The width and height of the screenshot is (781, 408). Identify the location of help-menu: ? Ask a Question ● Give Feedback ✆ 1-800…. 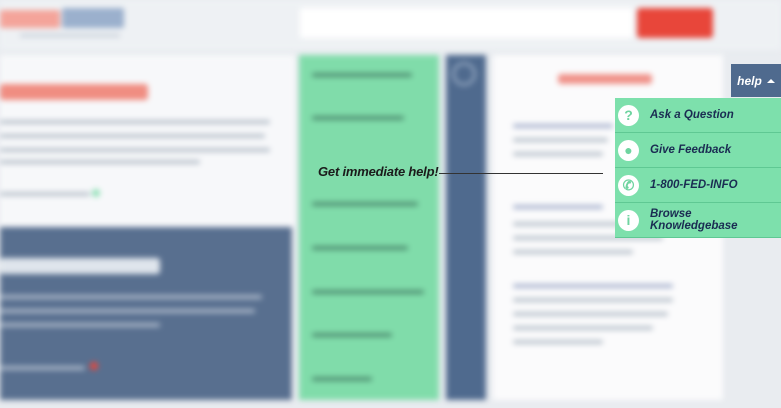
(698, 168).